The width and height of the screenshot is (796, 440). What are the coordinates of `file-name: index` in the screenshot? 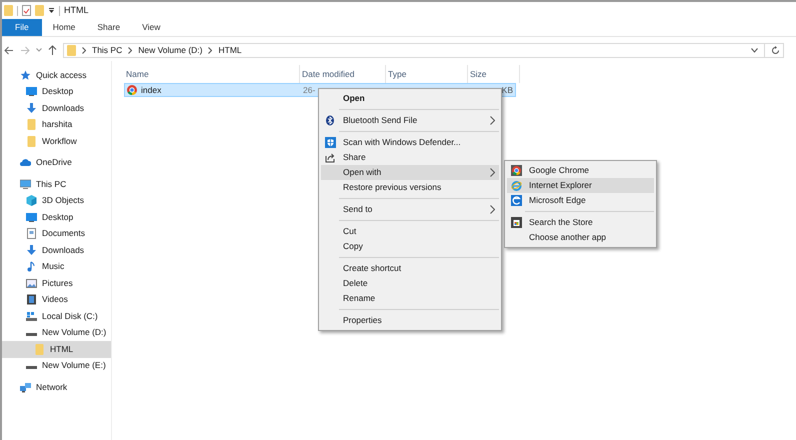 It's located at (151, 90).